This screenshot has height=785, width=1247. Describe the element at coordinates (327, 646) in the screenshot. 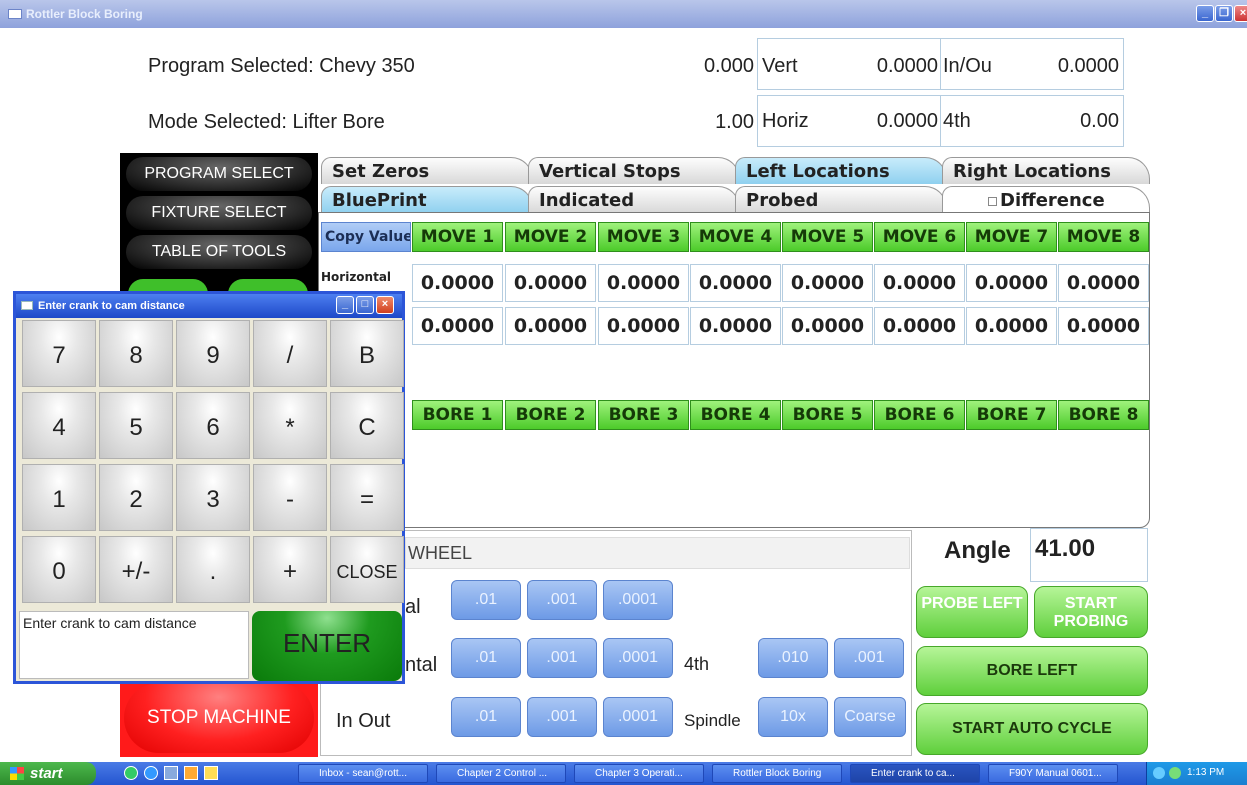

I see `enter-button: ENTER` at that location.